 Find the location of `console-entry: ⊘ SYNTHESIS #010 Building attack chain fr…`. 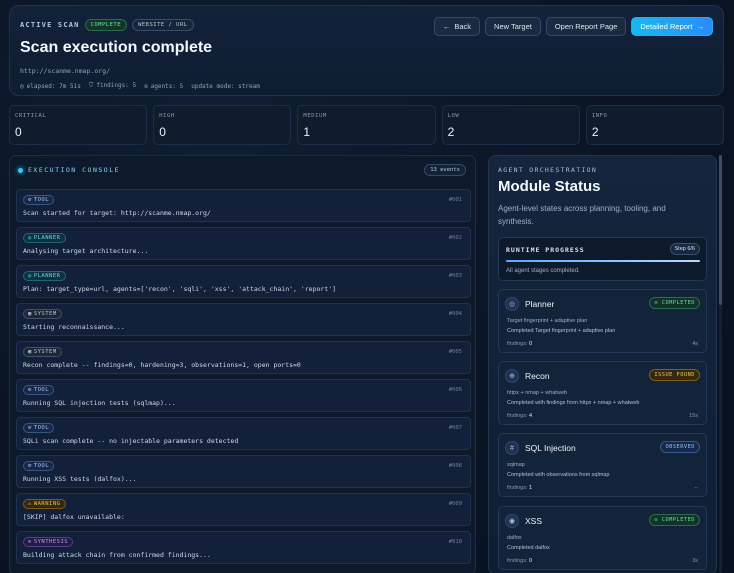

console-entry: ⊘ SYNTHESIS #010 Building attack chain fr… is located at coordinates (243, 547).